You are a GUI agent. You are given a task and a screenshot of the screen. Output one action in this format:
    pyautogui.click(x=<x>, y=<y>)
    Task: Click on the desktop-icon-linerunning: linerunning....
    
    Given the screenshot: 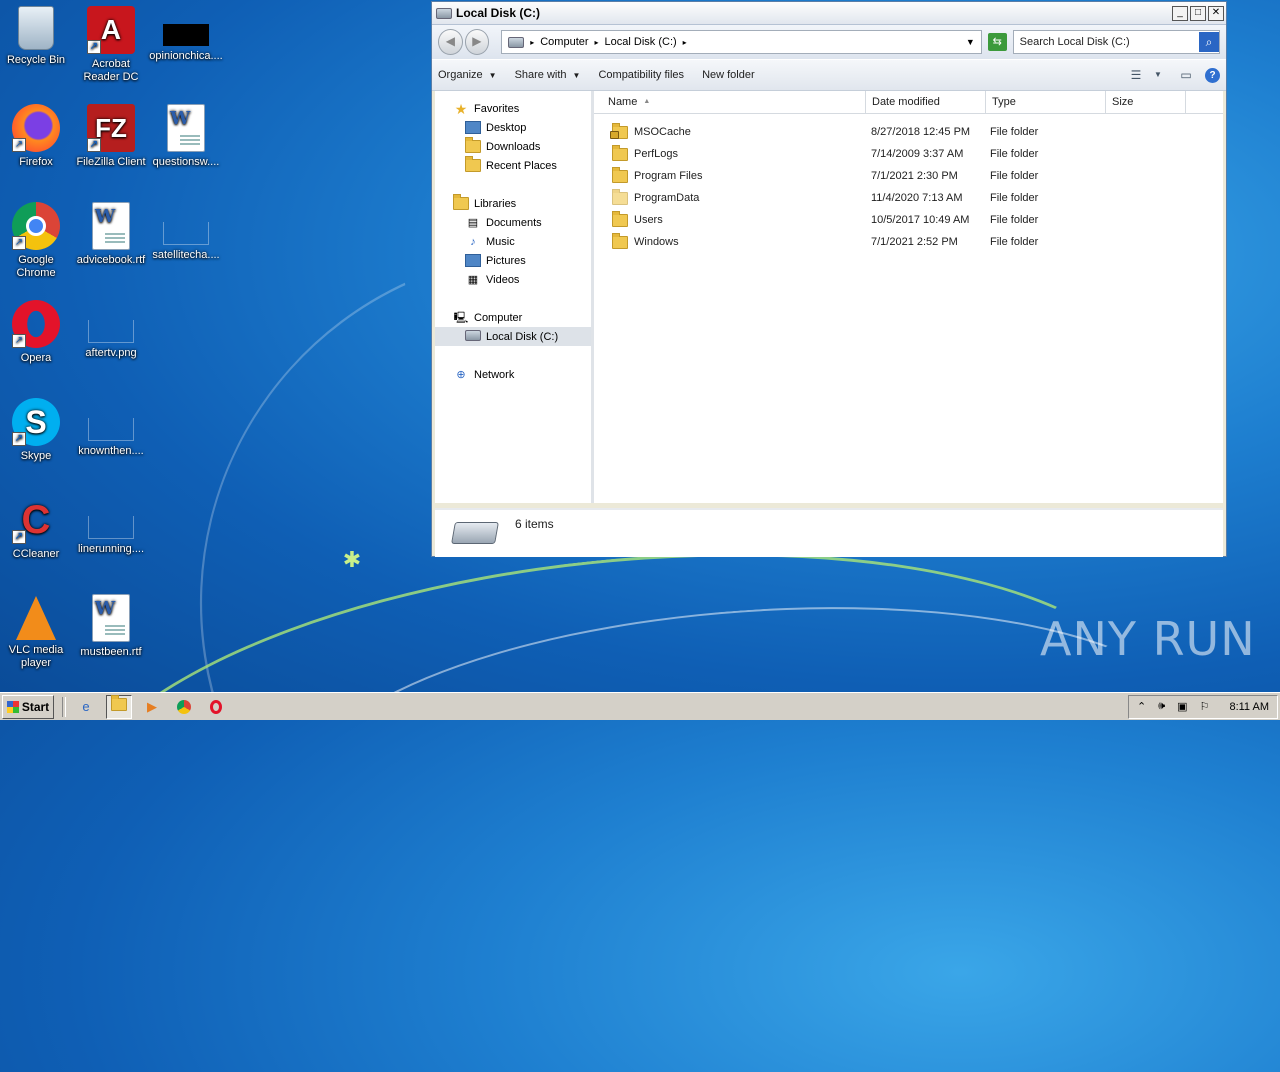 What is the action you would take?
    pyautogui.click(x=111, y=526)
    